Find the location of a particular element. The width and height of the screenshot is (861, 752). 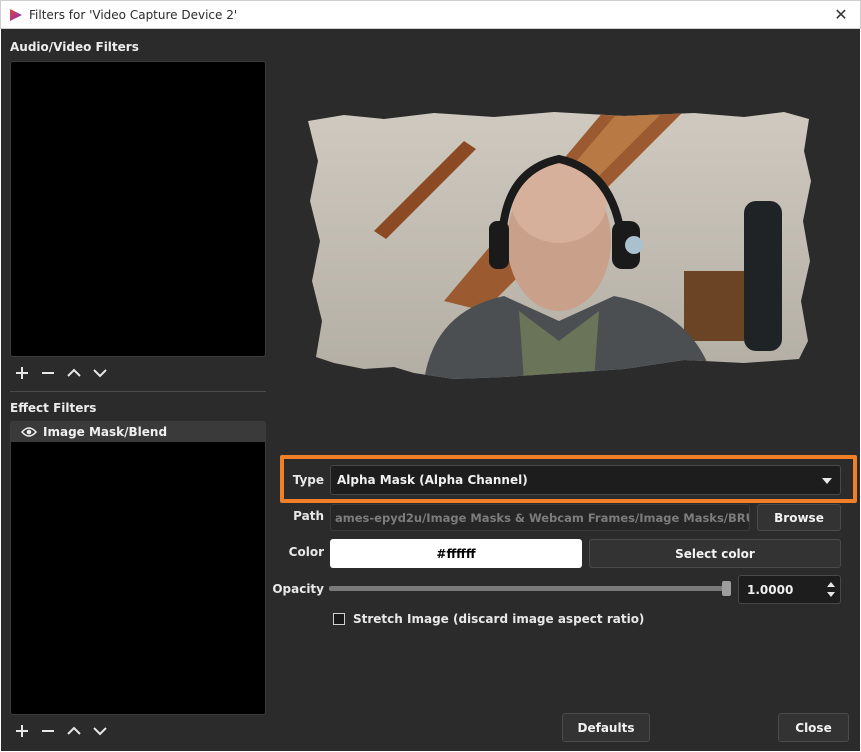

audio-video-filters-heading: Audio/Video Filters is located at coordinates (74, 47).